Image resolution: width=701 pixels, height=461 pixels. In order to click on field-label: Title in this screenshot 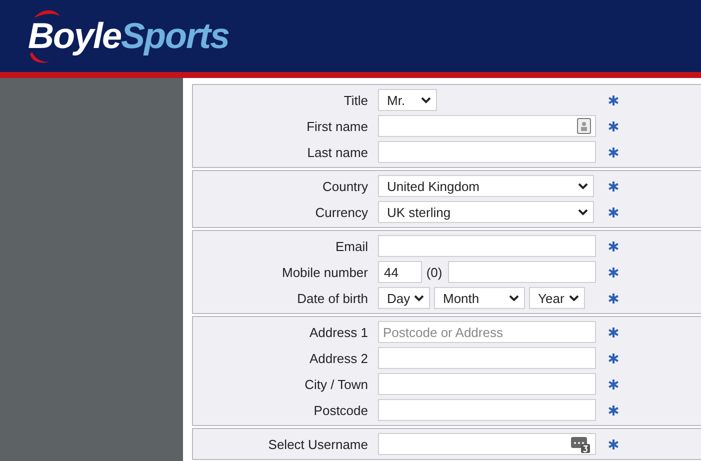, I will do `click(355, 100)`.